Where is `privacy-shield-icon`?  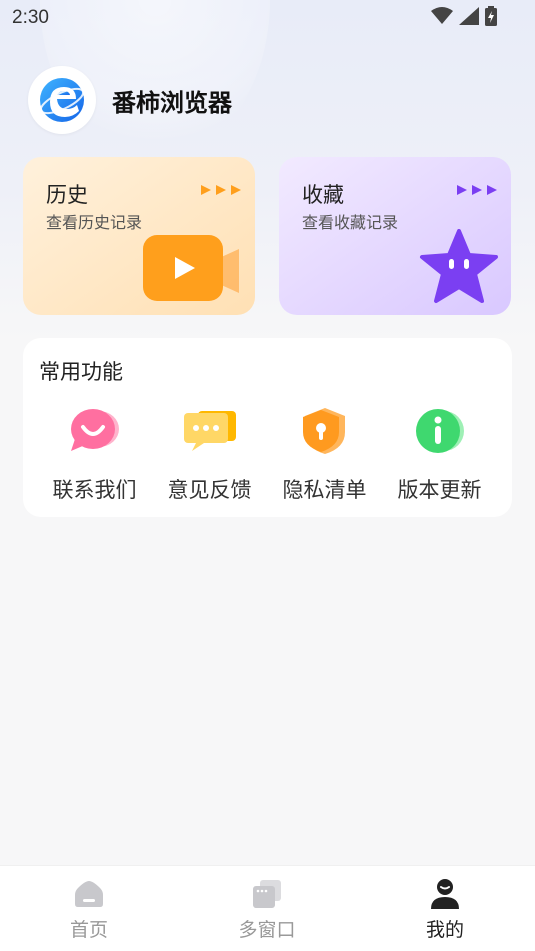 privacy-shield-icon is located at coordinates (325, 431).